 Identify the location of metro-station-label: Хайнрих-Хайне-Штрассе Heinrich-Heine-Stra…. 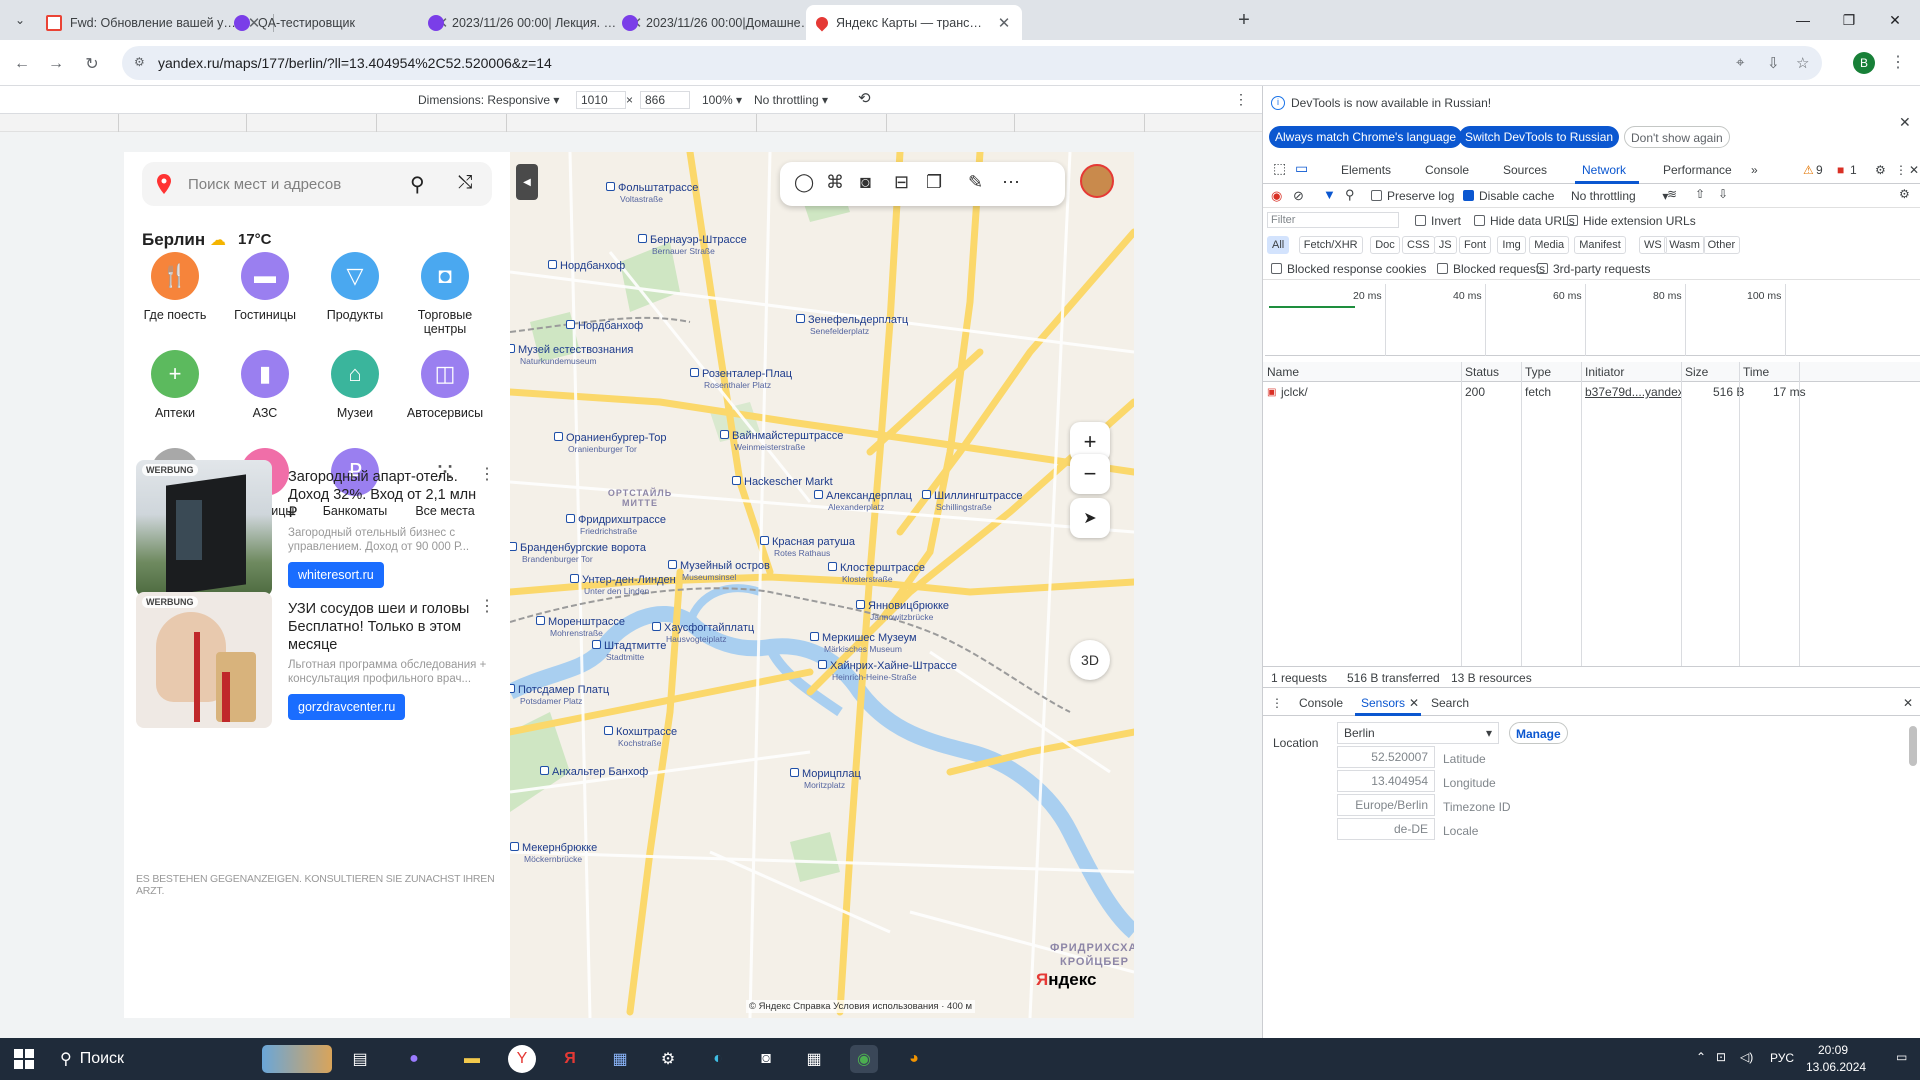
(887, 671).